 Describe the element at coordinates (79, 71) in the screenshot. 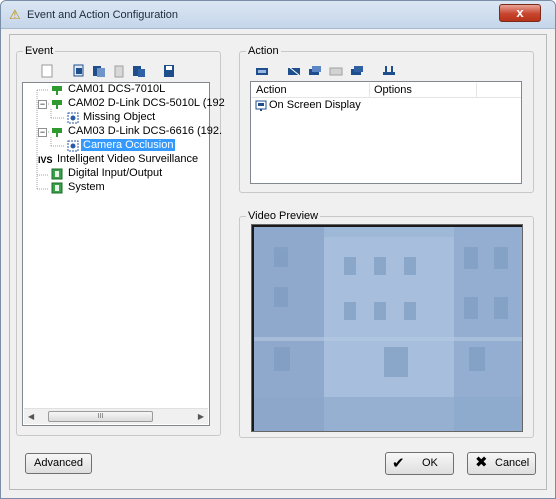

I see `copy-icon` at that location.